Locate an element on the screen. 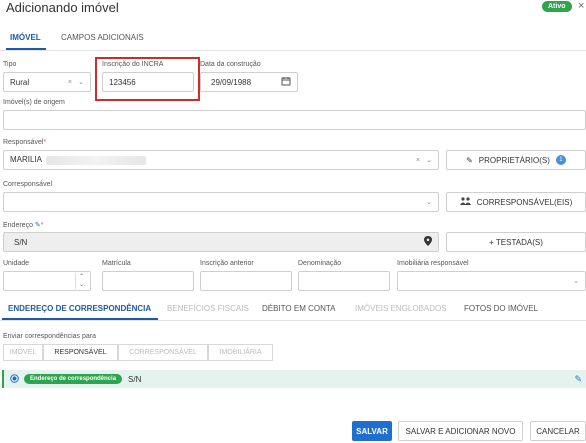 The image size is (586, 443). corresponsavel-label: Corresponsável is located at coordinates (28, 184).